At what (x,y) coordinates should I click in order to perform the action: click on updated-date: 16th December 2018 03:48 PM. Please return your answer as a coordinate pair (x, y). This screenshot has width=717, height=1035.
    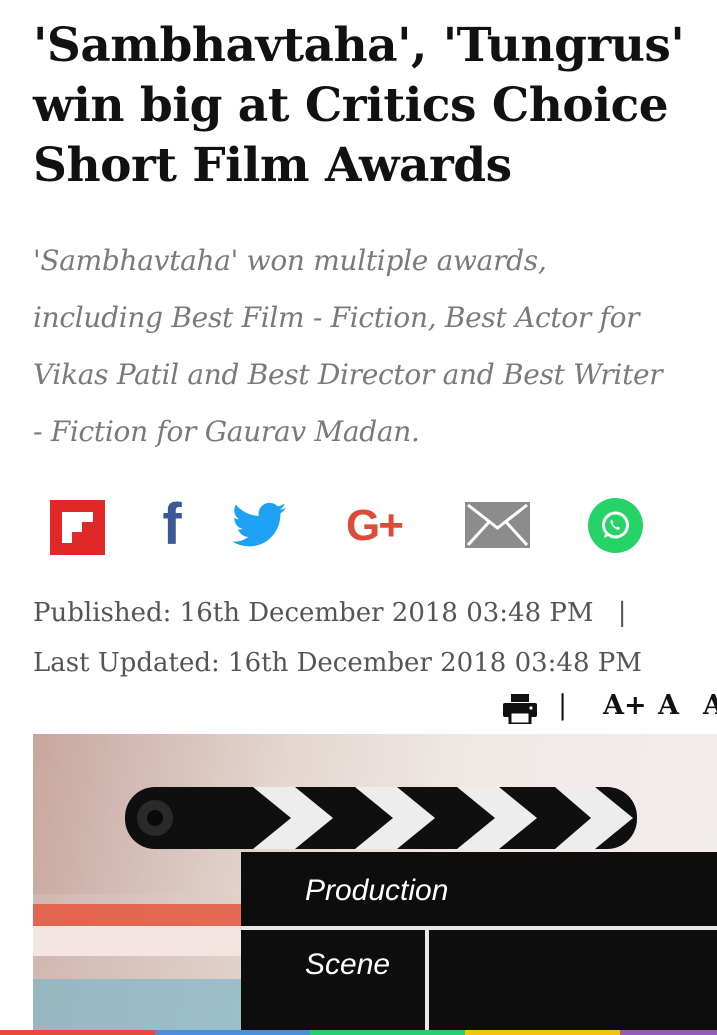
    Looking at the image, I should click on (435, 663).